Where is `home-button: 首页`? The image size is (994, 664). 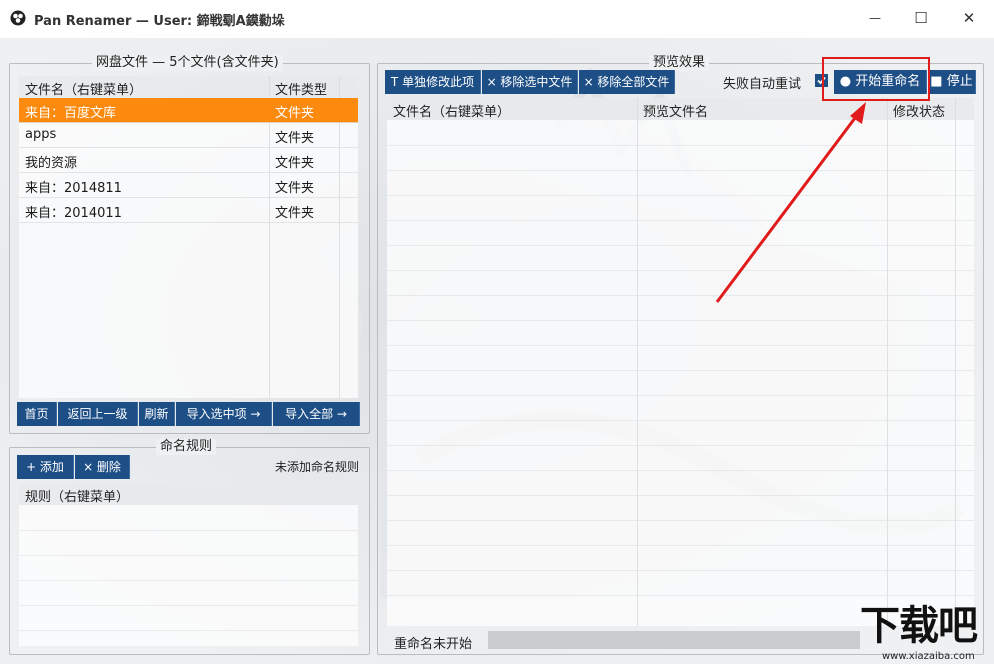
home-button: 首页 is located at coordinates (37, 414).